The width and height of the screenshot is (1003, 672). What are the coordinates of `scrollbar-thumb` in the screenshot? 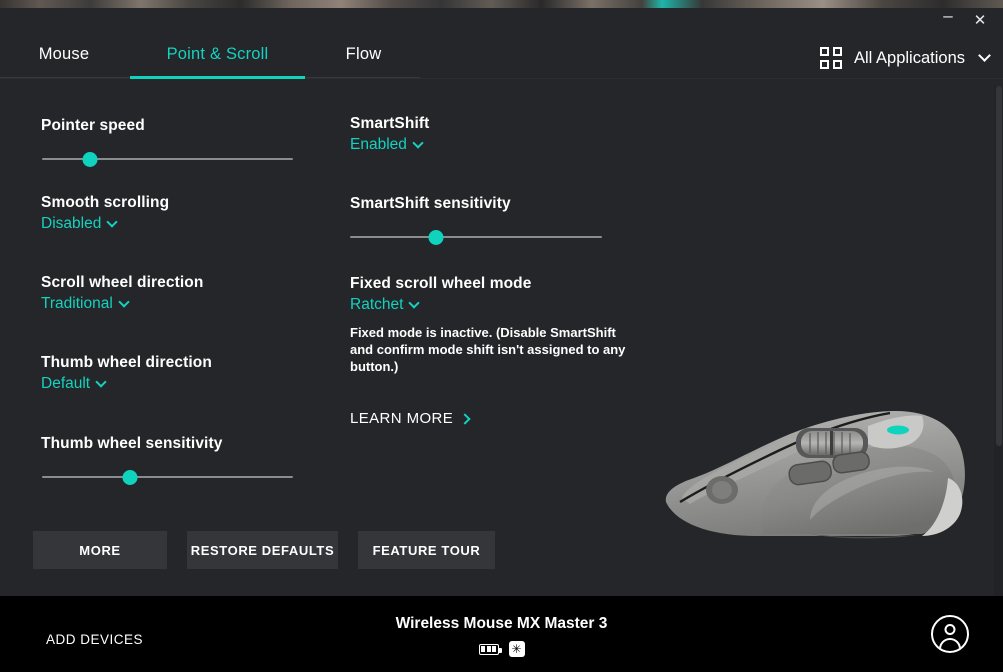 It's located at (999, 266).